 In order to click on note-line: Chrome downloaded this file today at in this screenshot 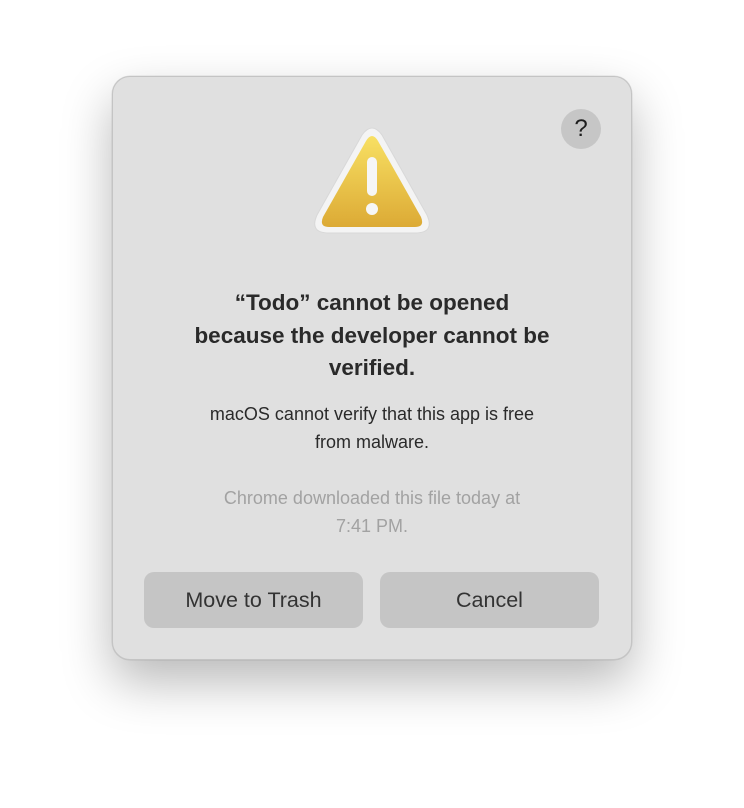, I will do `click(372, 498)`.